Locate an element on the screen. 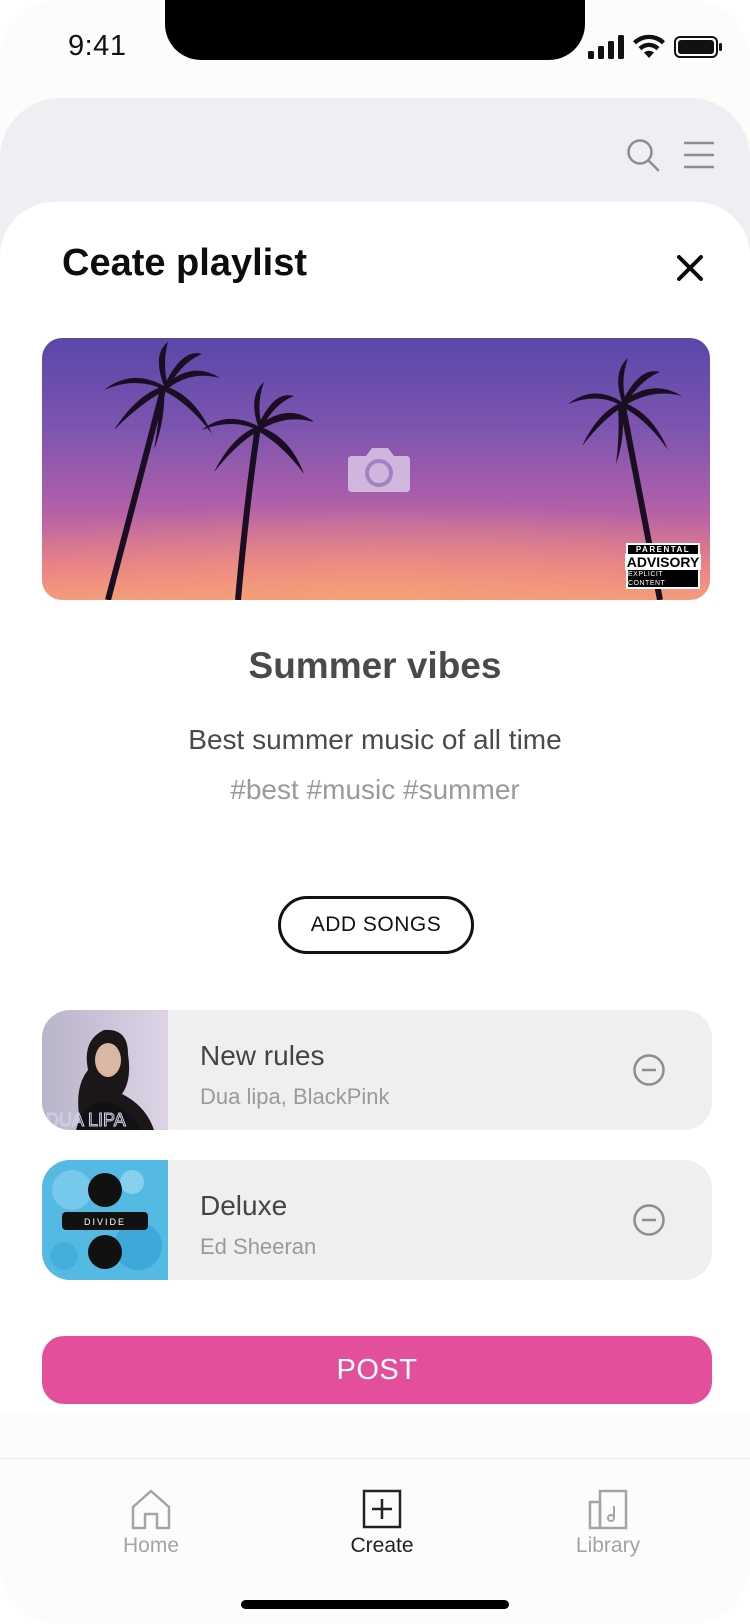 The height and width of the screenshot is (1624, 750). sheet-title: Ceate playlist is located at coordinates (184, 263).